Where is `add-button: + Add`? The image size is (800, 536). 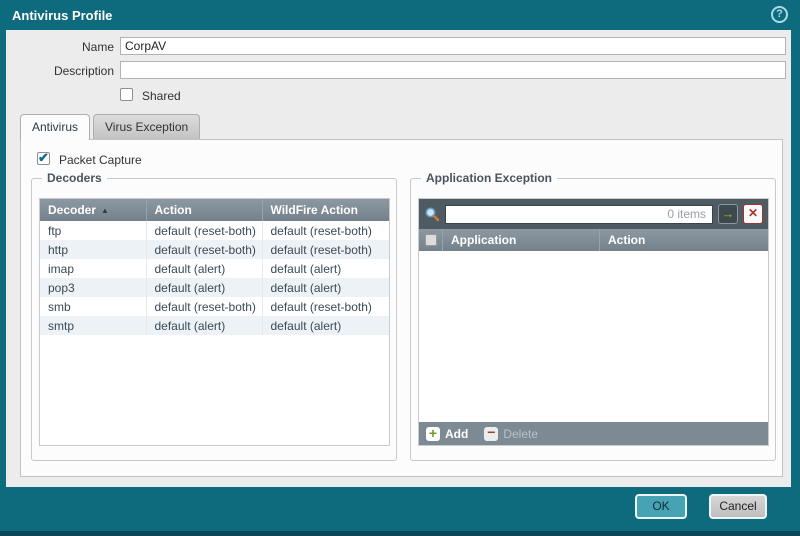
add-button: + Add is located at coordinates (447, 433).